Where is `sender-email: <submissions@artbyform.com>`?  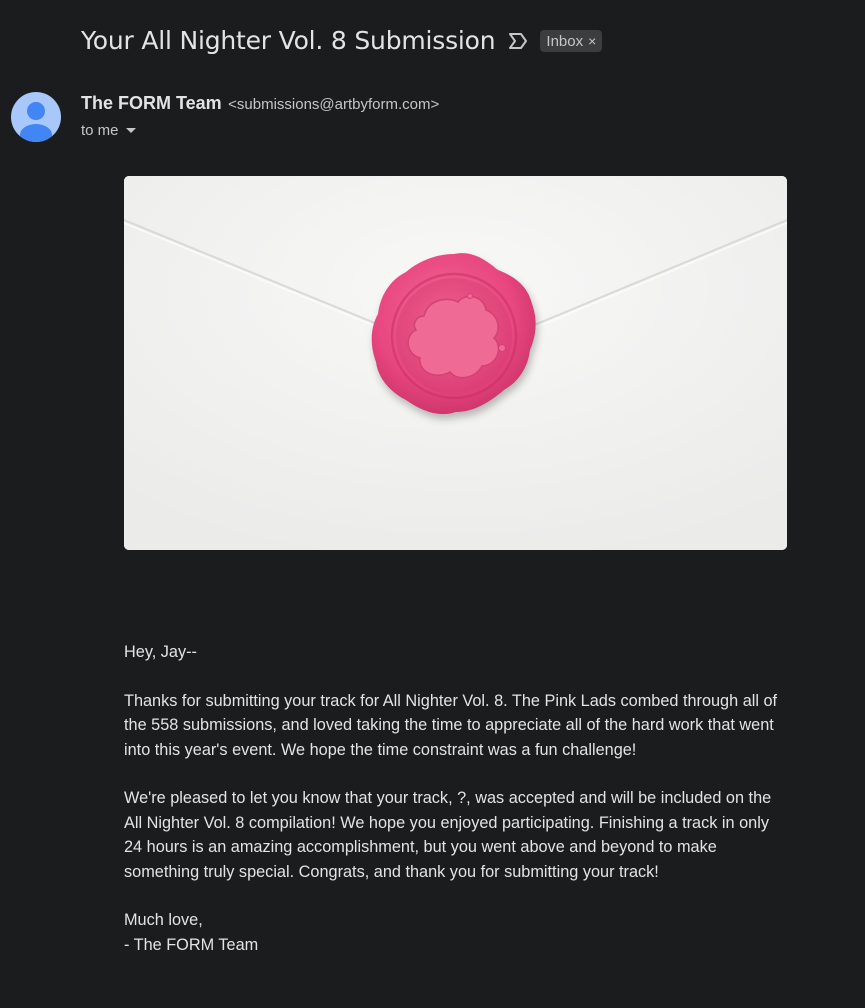 sender-email: <submissions@artbyform.com> is located at coordinates (334, 104).